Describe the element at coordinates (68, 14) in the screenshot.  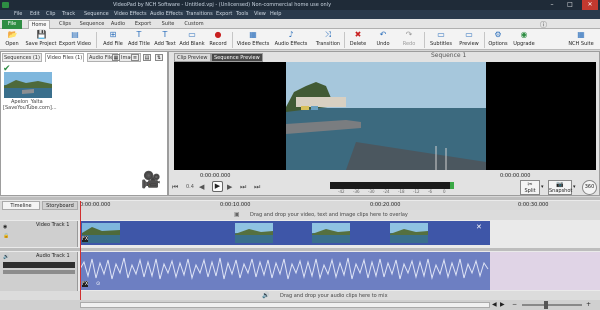
I see `menu-track: Track` at that location.